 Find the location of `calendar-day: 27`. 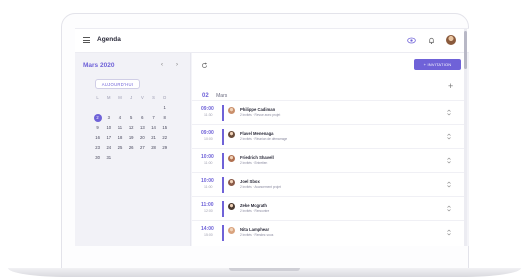

calendar-day: 27 is located at coordinates (142, 148).